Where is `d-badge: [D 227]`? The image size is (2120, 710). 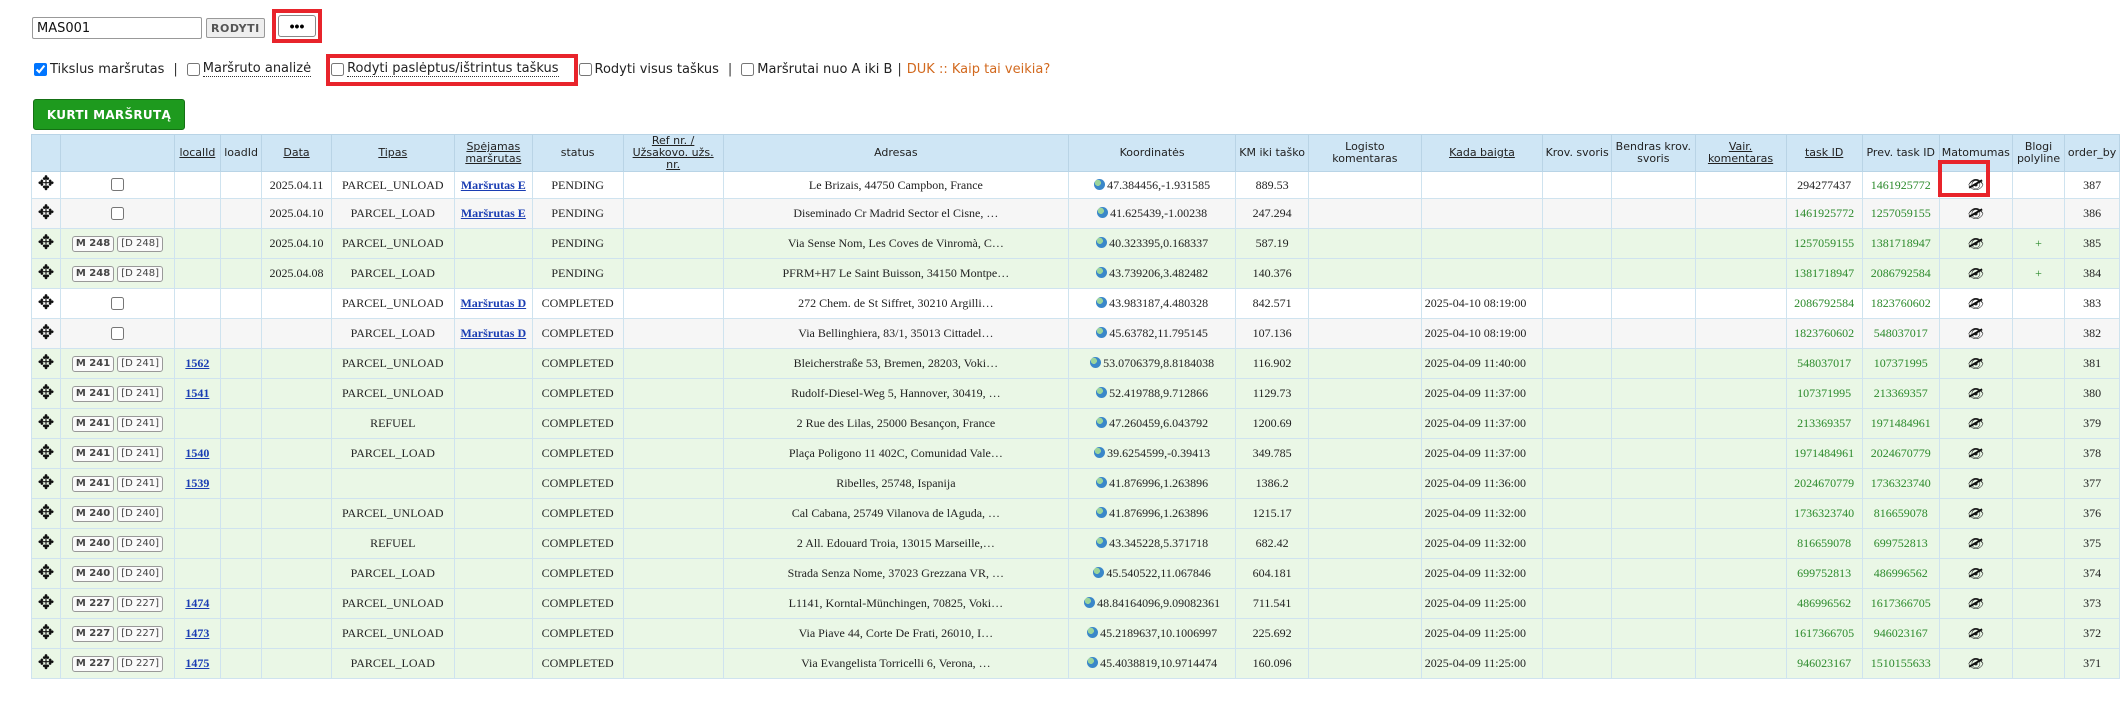 d-badge: [D 227] is located at coordinates (140, 604).